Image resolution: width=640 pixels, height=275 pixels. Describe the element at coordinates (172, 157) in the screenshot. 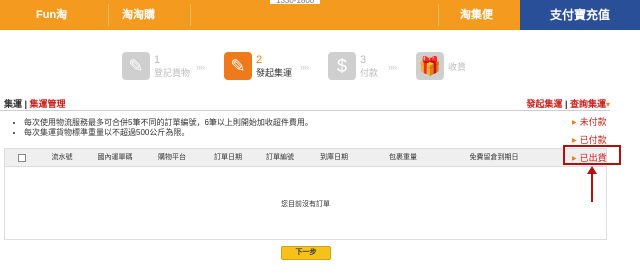

I see `column-header: 購物平台` at that location.